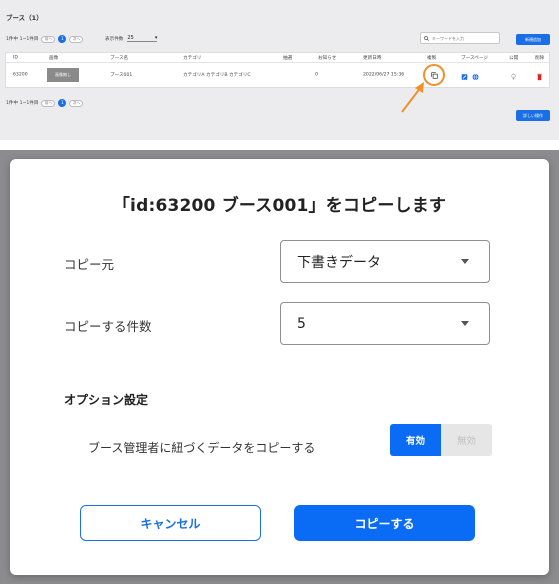 This screenshot has width=559, height=584. I want to click on publish-lightbulb-icon, so click(513, 75).